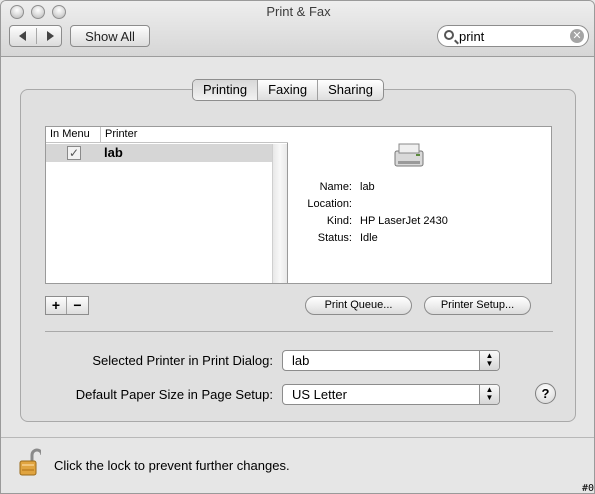 This screenshot has width=595, height=494. Describe the element at coordinates (391, 360) in the screenshot. I see `selected-printer-popup: lab ▲ ▼` at that location.